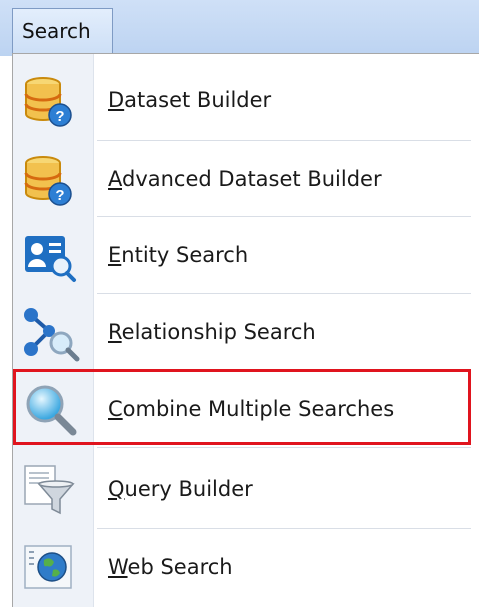 Image resolution: width=479 pixels, height=607 pixels. I want to click on menu-item-entity-search: Entity Search, so click(246, 255).